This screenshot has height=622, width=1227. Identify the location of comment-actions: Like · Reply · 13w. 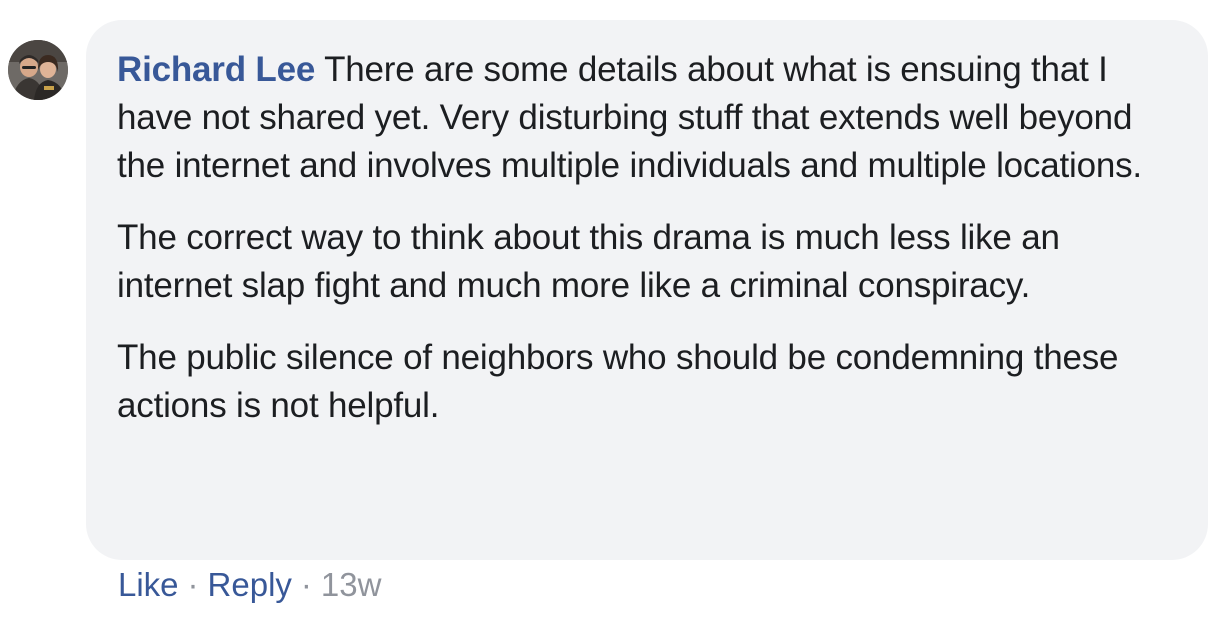
(249, 585).